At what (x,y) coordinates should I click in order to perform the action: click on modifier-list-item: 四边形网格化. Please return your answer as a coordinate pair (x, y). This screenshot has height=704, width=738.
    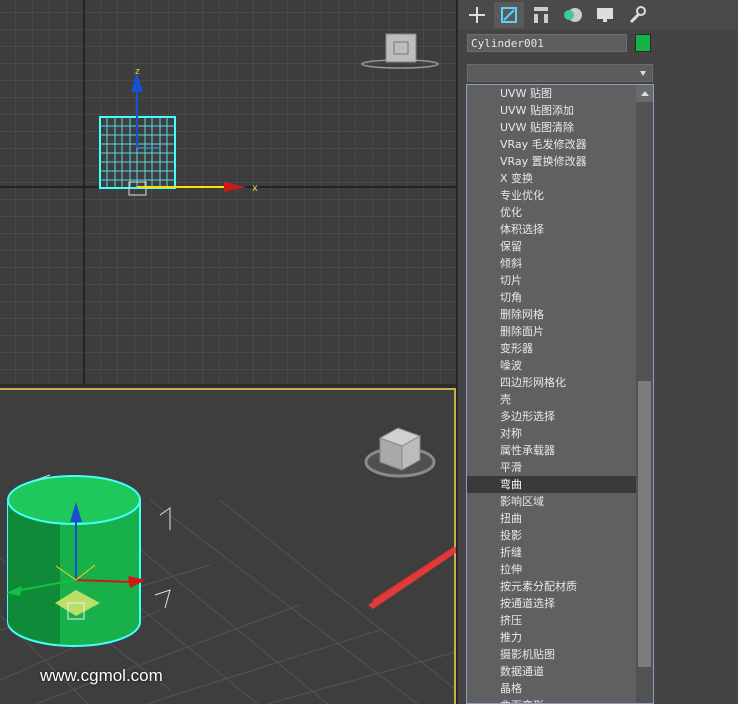
    Looking at the image, I should click on (552, 382).